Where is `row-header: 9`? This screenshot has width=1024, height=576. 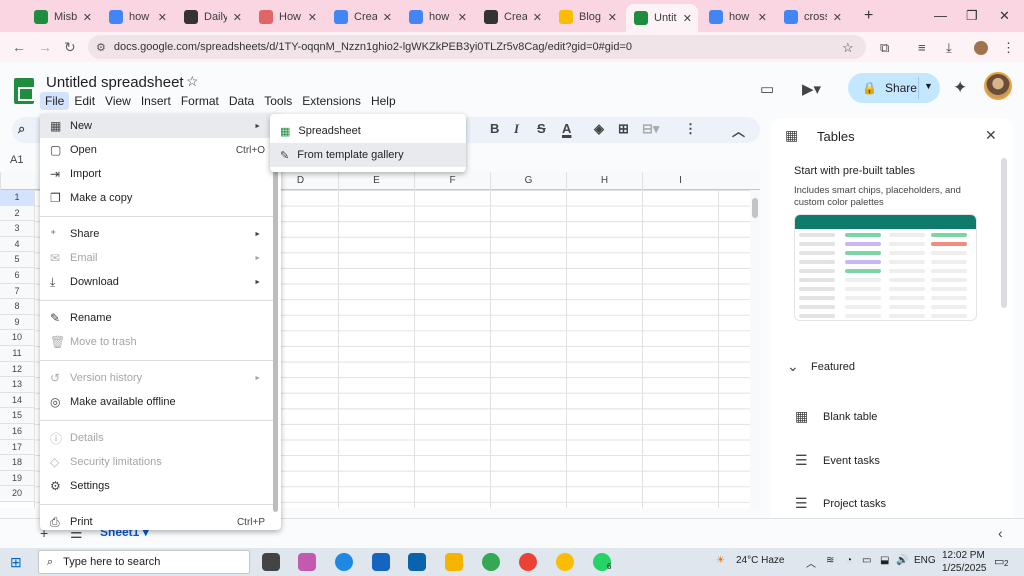
row-header: 9 is located at coordinates (17, 322).